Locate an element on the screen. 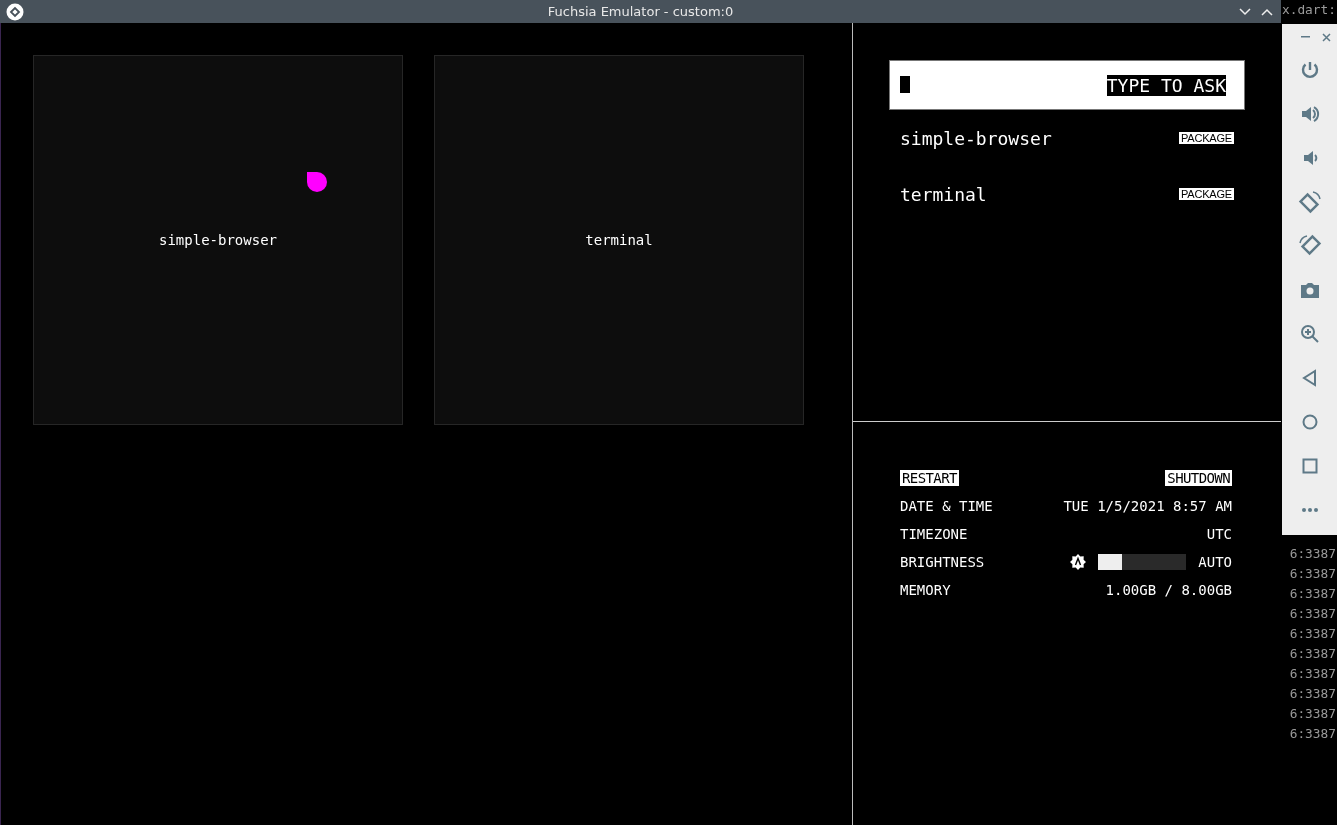 The width and height of the screenshot is (1337, 825). chevron-down-icon is located at coordinates (1245, 11).